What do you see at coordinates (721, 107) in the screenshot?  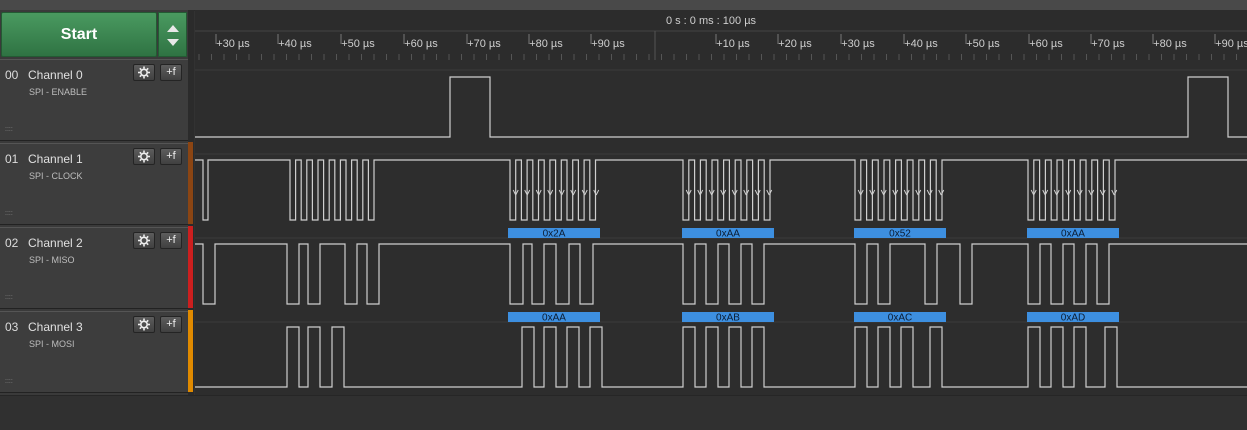 I see `signal-trace-ch0` at bounding box center [721, 107].